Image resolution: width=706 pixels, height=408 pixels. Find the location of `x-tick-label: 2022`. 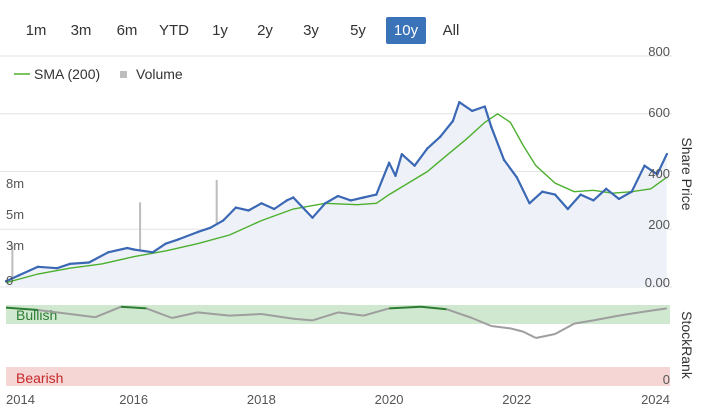

x-tick-label: 2022 is located at coordinates (516, 399).